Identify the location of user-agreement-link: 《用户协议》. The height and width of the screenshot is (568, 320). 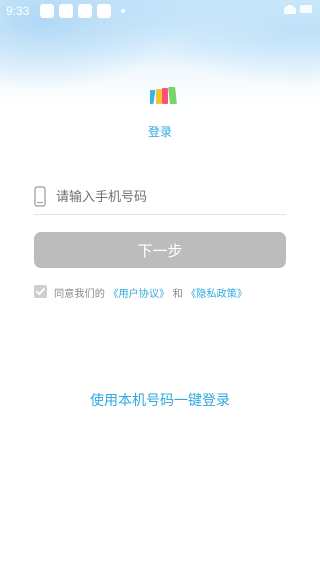
(138, 294).